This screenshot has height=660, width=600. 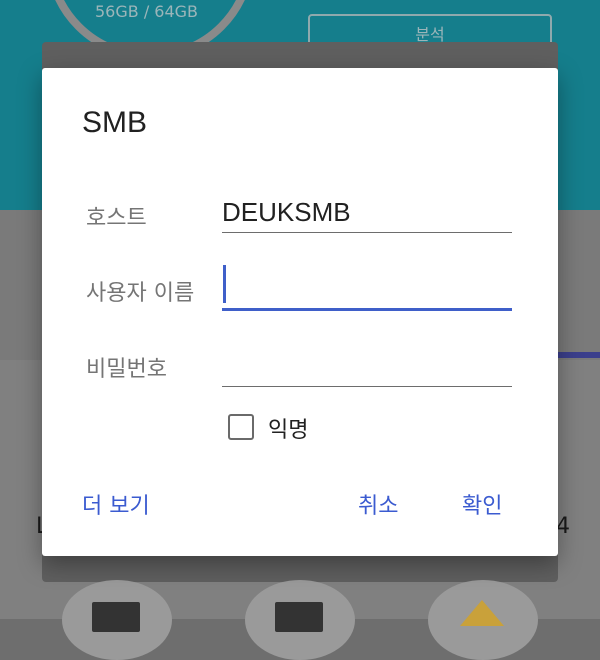 What do you see at coordinates (288, 430) in the screenshot?
I see `anonymous-label: 익명` at bounding box center [288, 430].